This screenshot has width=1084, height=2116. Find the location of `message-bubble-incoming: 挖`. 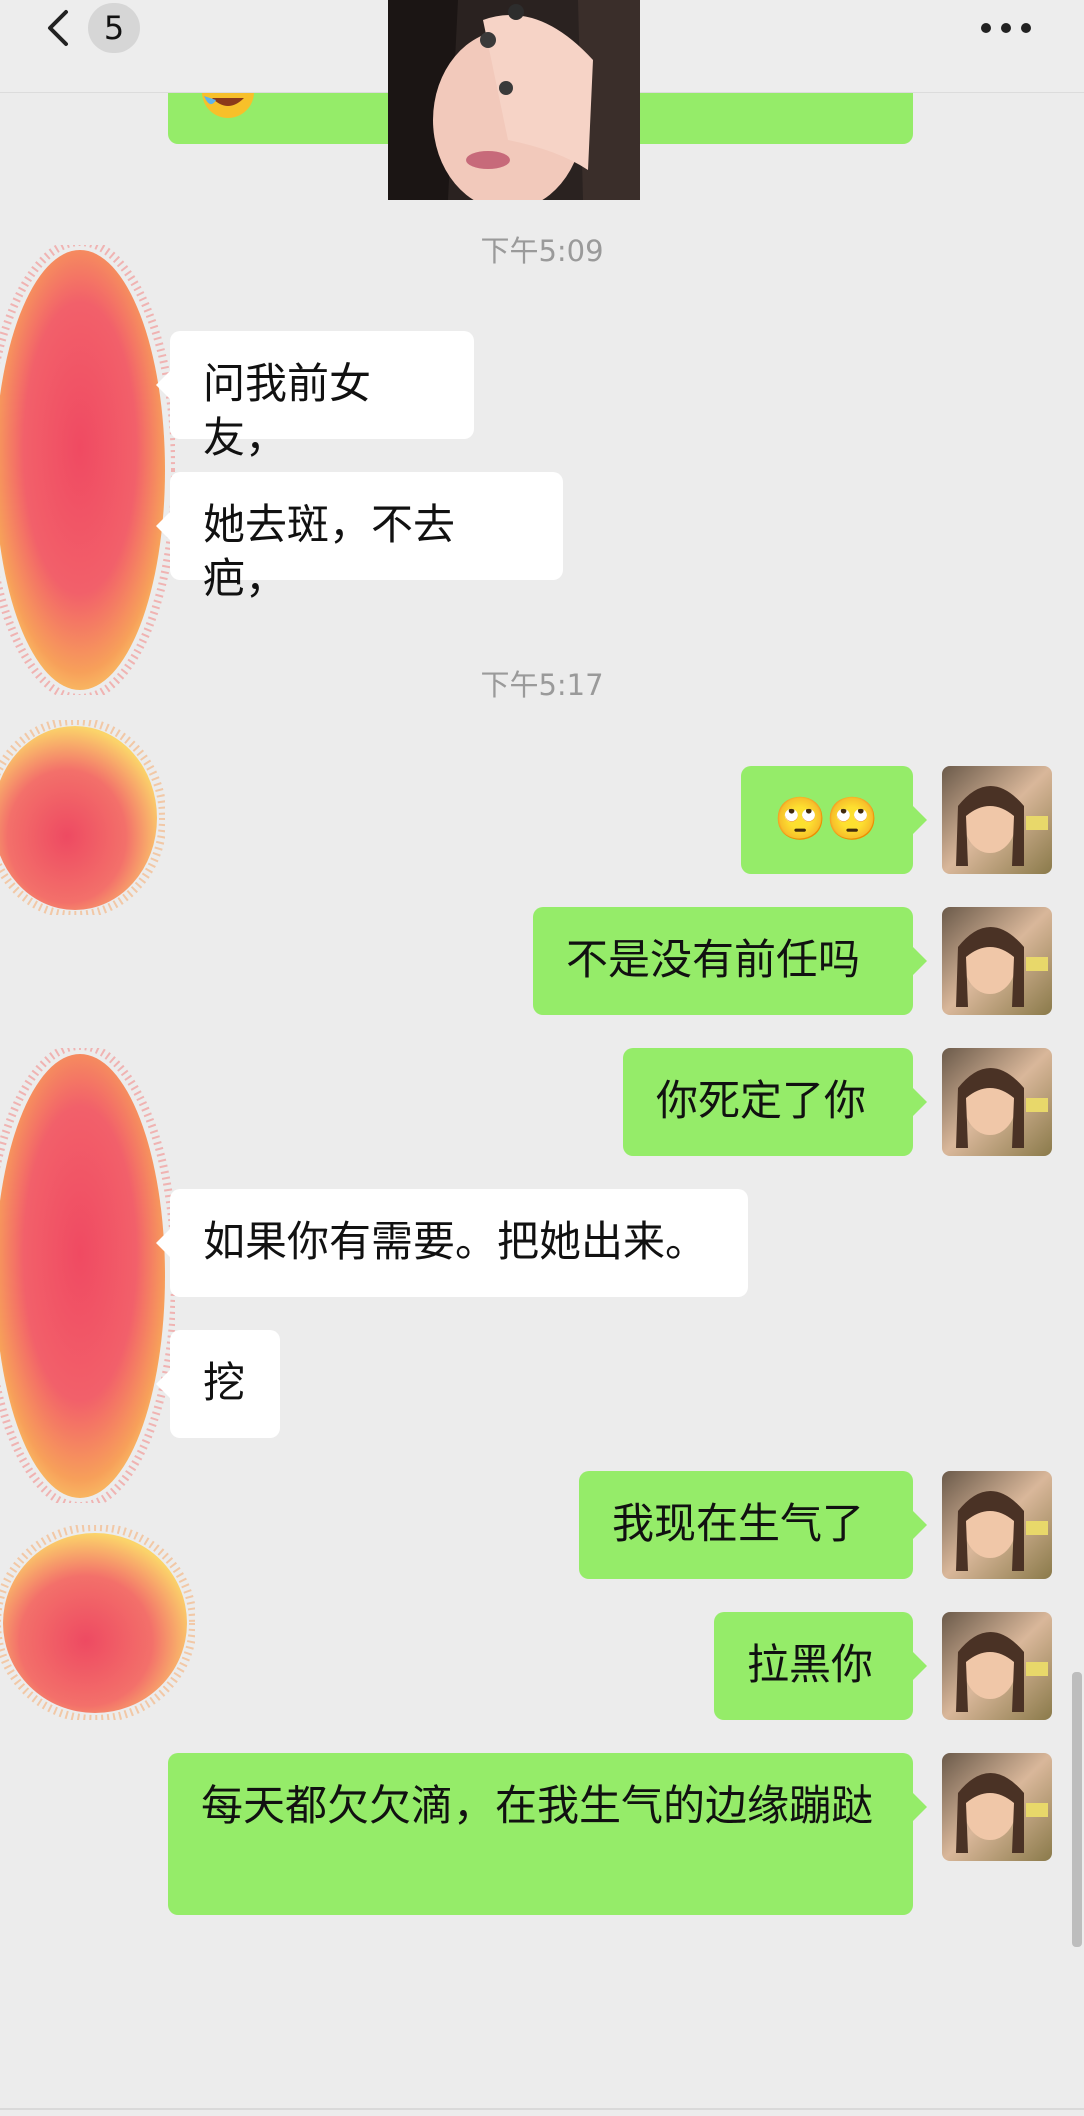

message-bubble-incoming: 挖 is located at coordinates (218, 1384).